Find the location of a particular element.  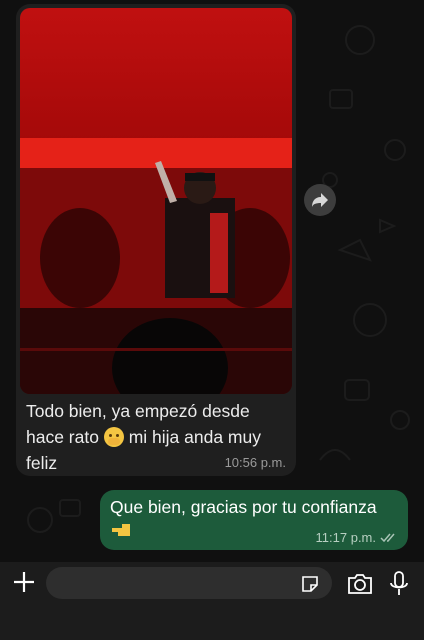

plus-icon is located at coordinates (24, 582).